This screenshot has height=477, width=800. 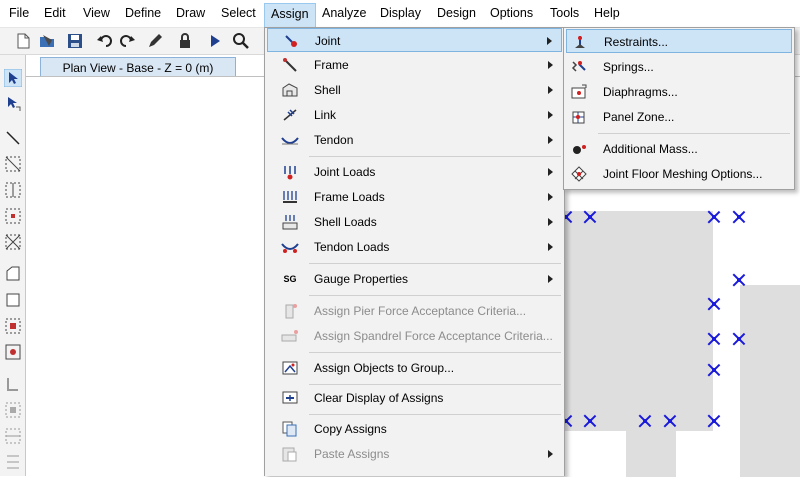 What do you see at coordinates (155, 41) in the screenshot?
I see `pencil-icon` at bounding box center [155, 41].